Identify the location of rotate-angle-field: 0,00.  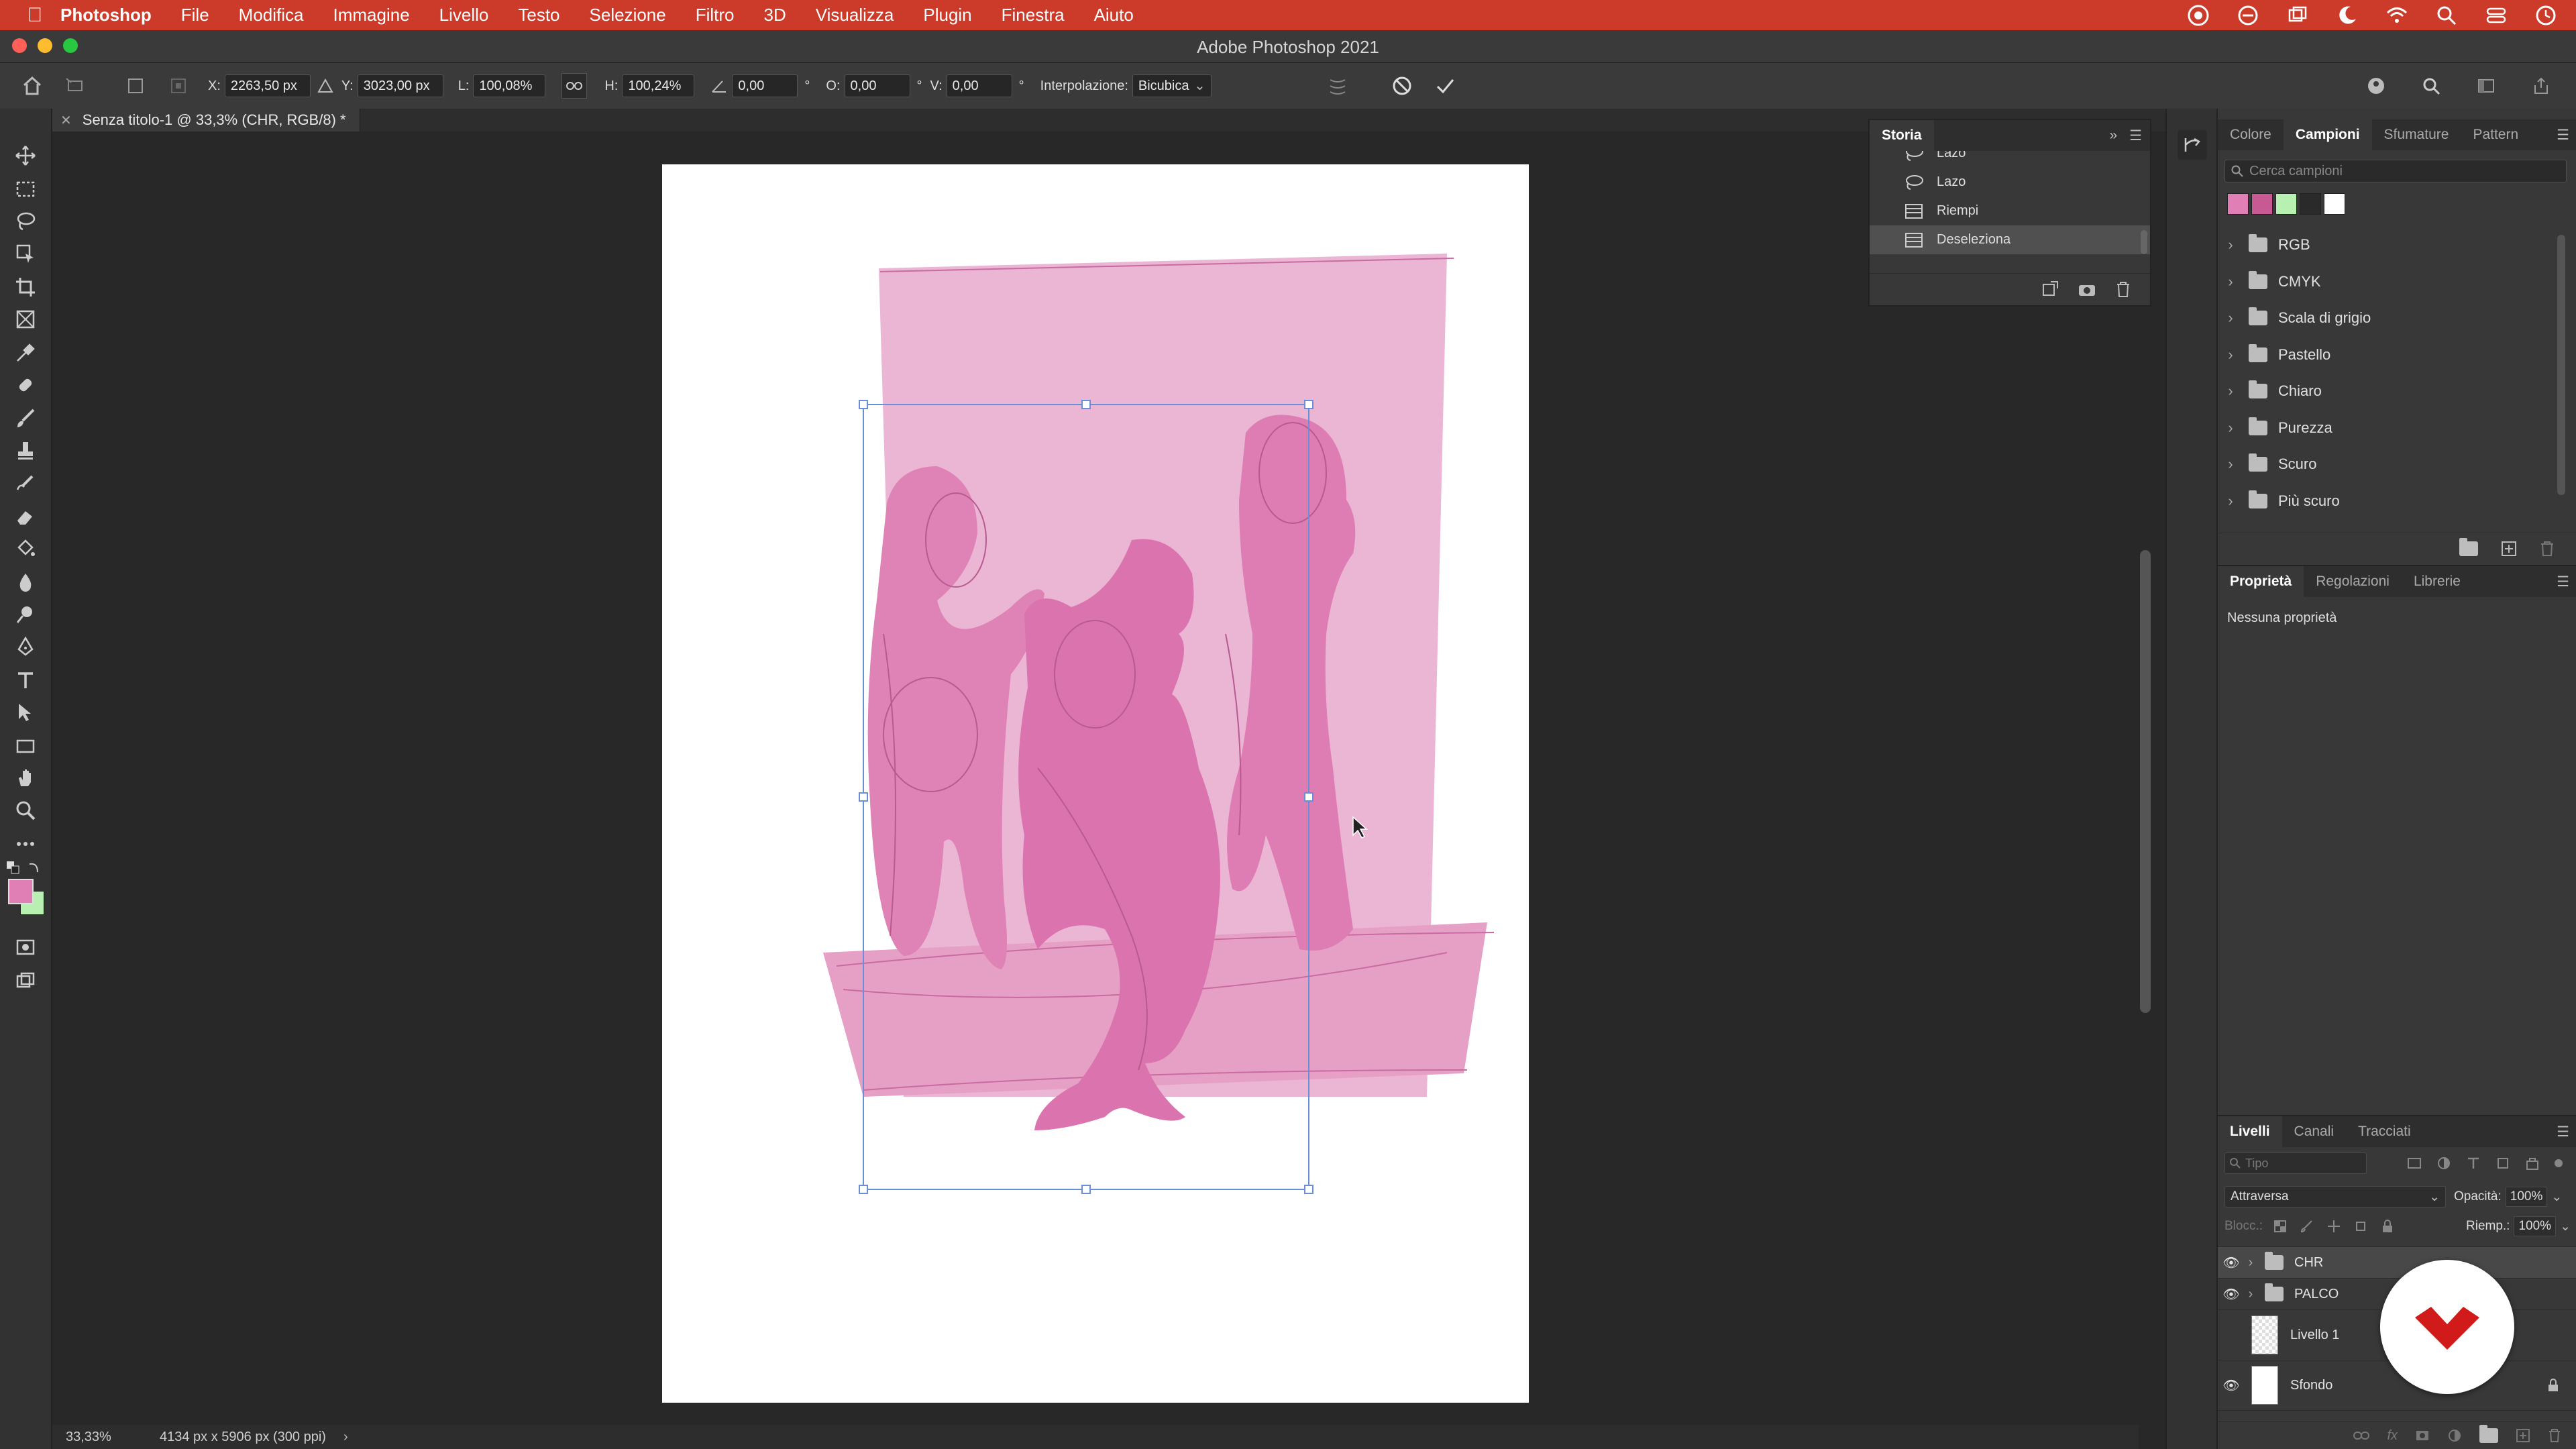
(765, 85).